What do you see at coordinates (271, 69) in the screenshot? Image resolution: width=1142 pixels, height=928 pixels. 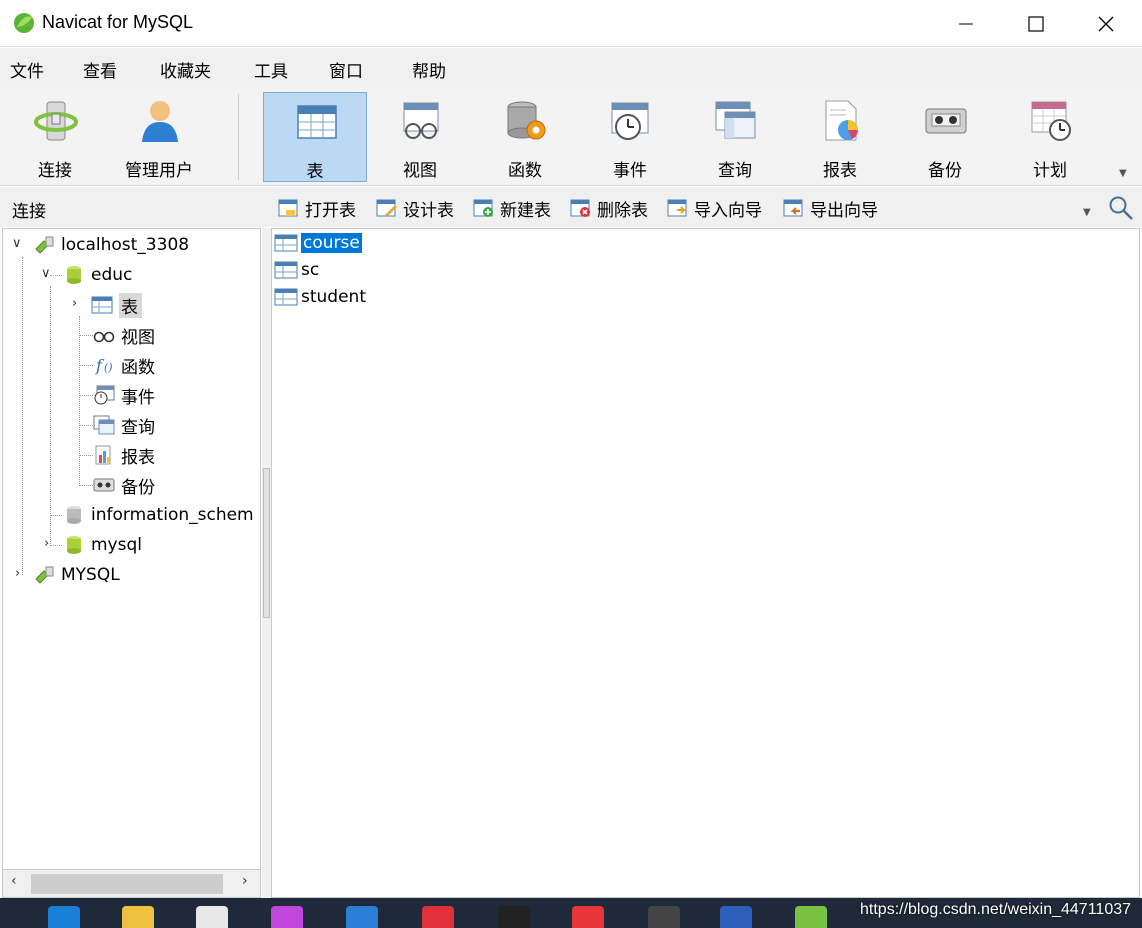 I see `menu-tools: 工具` at bounding box center [271, 69].